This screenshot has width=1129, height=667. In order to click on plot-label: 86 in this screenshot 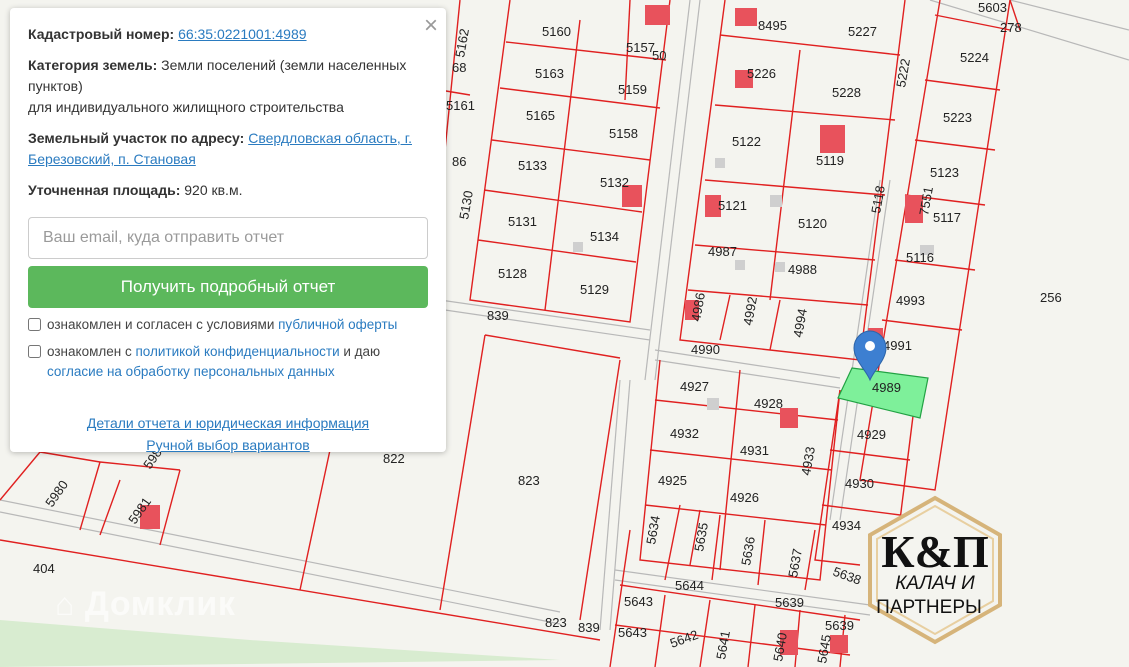, I will do `click(459, 161)`.